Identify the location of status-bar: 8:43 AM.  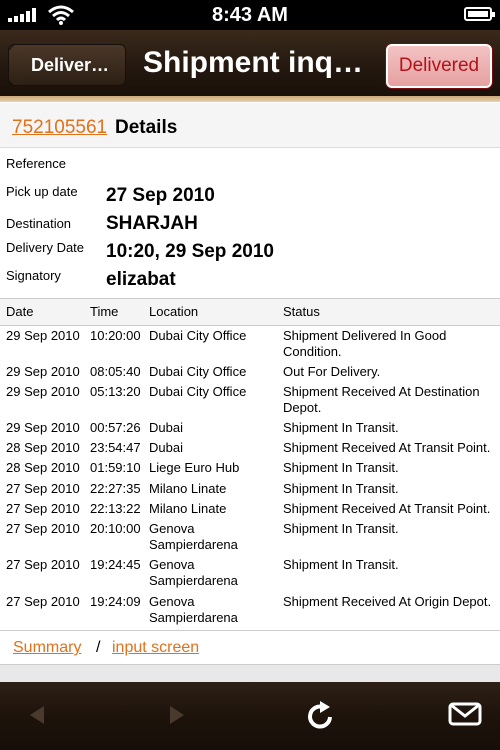
(250, 15).